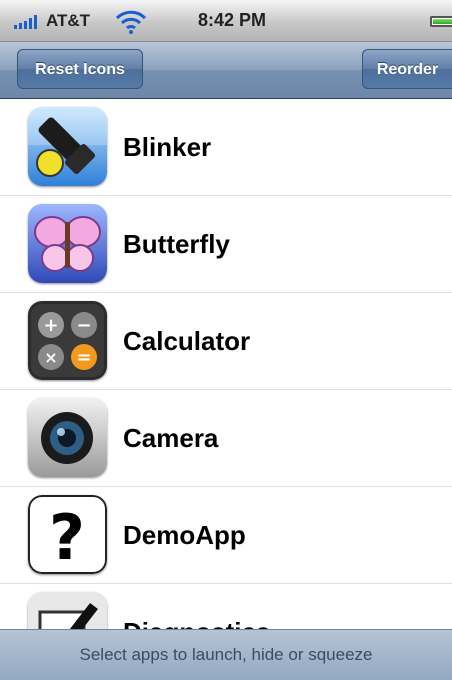 The image size is (452, 680). I want to click on butterfly-icon, so click(67, 243).